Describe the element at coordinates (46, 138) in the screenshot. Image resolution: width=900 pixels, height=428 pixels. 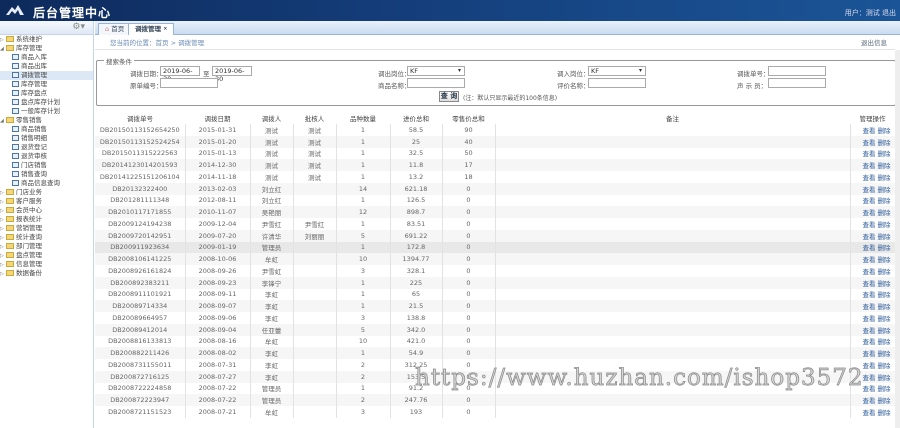
I see `sidebar-item: 销售明细` at that location.